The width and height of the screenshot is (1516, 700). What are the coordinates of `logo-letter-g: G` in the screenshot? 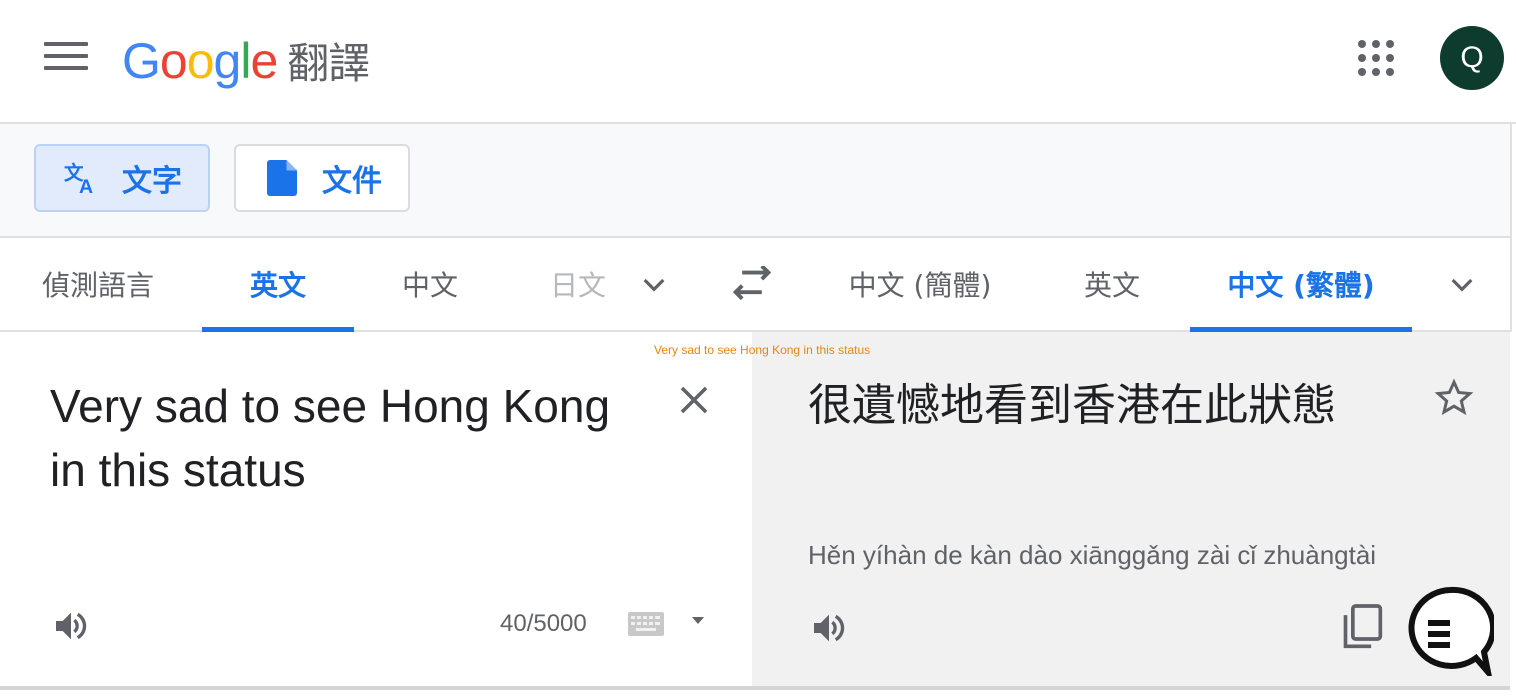 It's located at (141, 61).